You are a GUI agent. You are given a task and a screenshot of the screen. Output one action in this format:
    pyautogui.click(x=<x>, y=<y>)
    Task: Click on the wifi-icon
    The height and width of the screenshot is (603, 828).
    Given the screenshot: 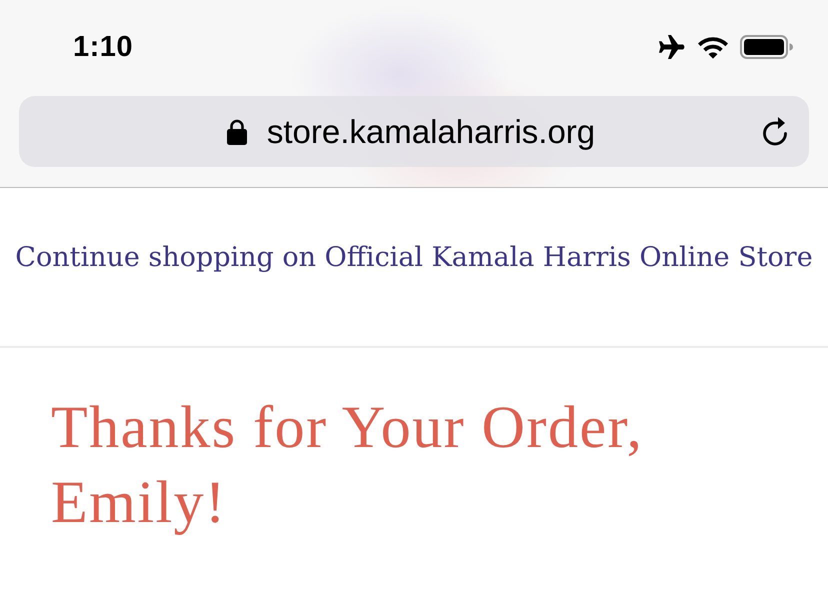 What is the action you would take?
    pyautogui.click(x=713, y=47)
    